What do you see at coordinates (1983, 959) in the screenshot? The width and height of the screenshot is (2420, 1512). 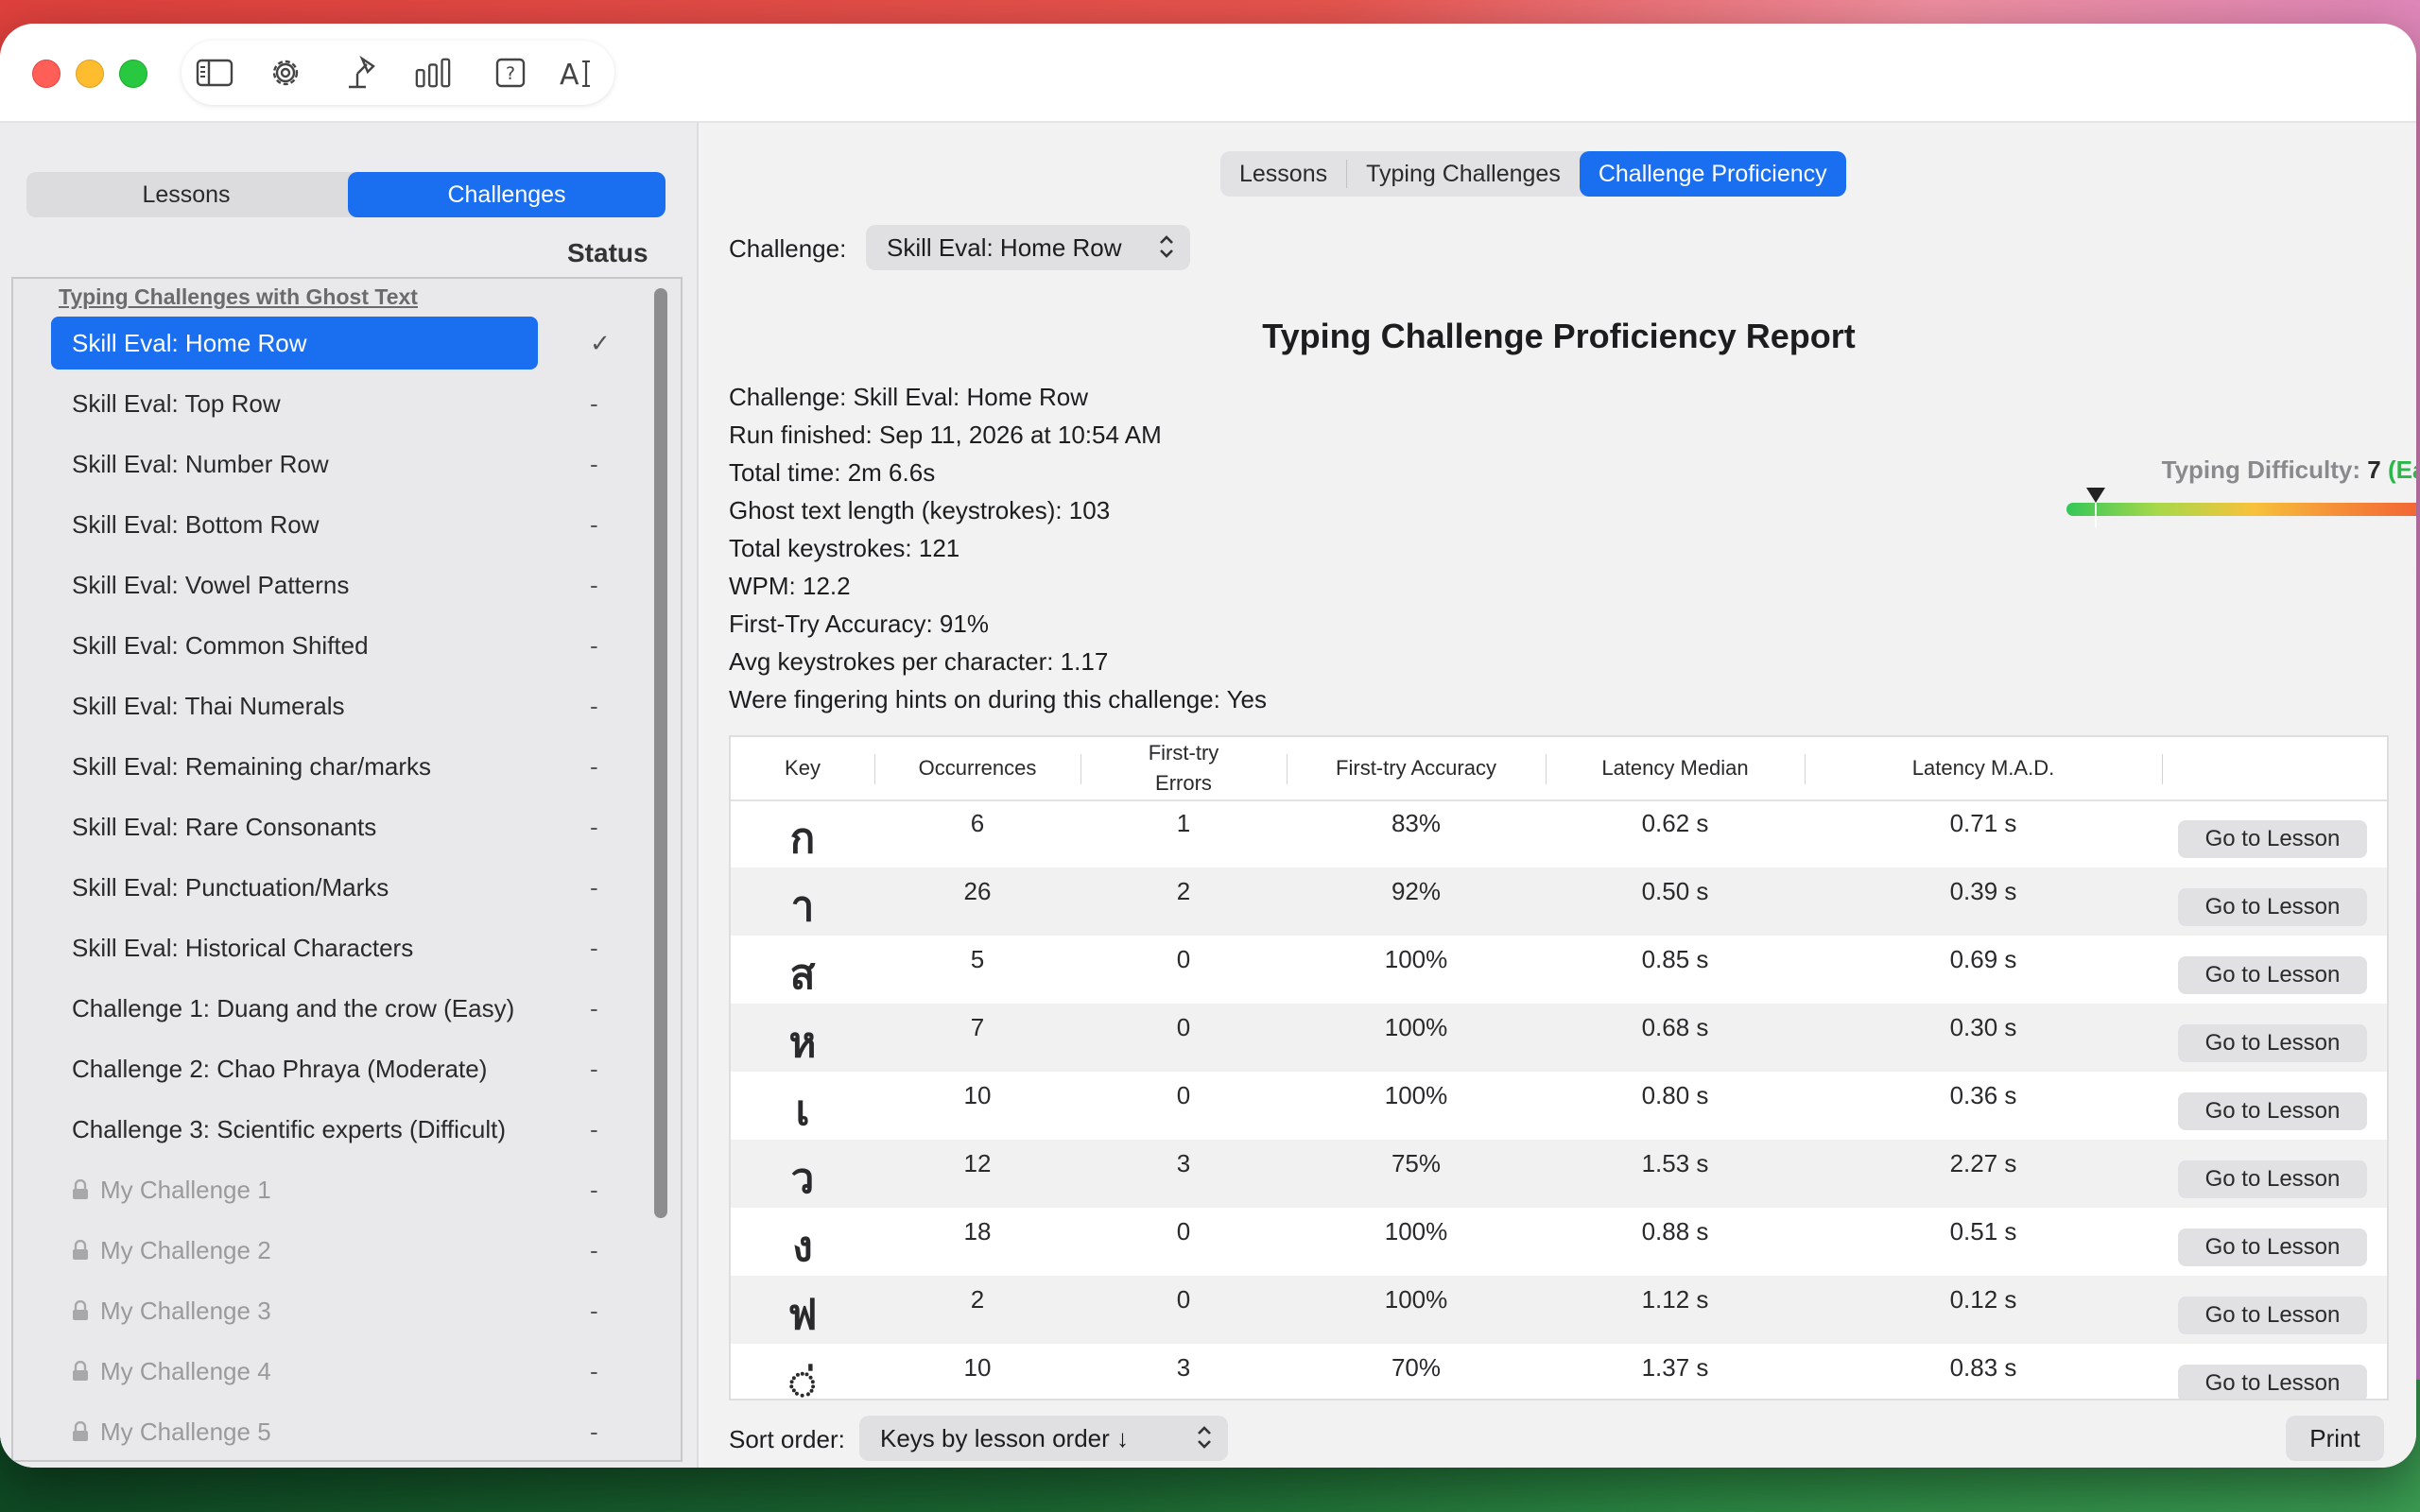 I see `cell-latency-mad: 0.69 s` at bounding box center [1983, 959].